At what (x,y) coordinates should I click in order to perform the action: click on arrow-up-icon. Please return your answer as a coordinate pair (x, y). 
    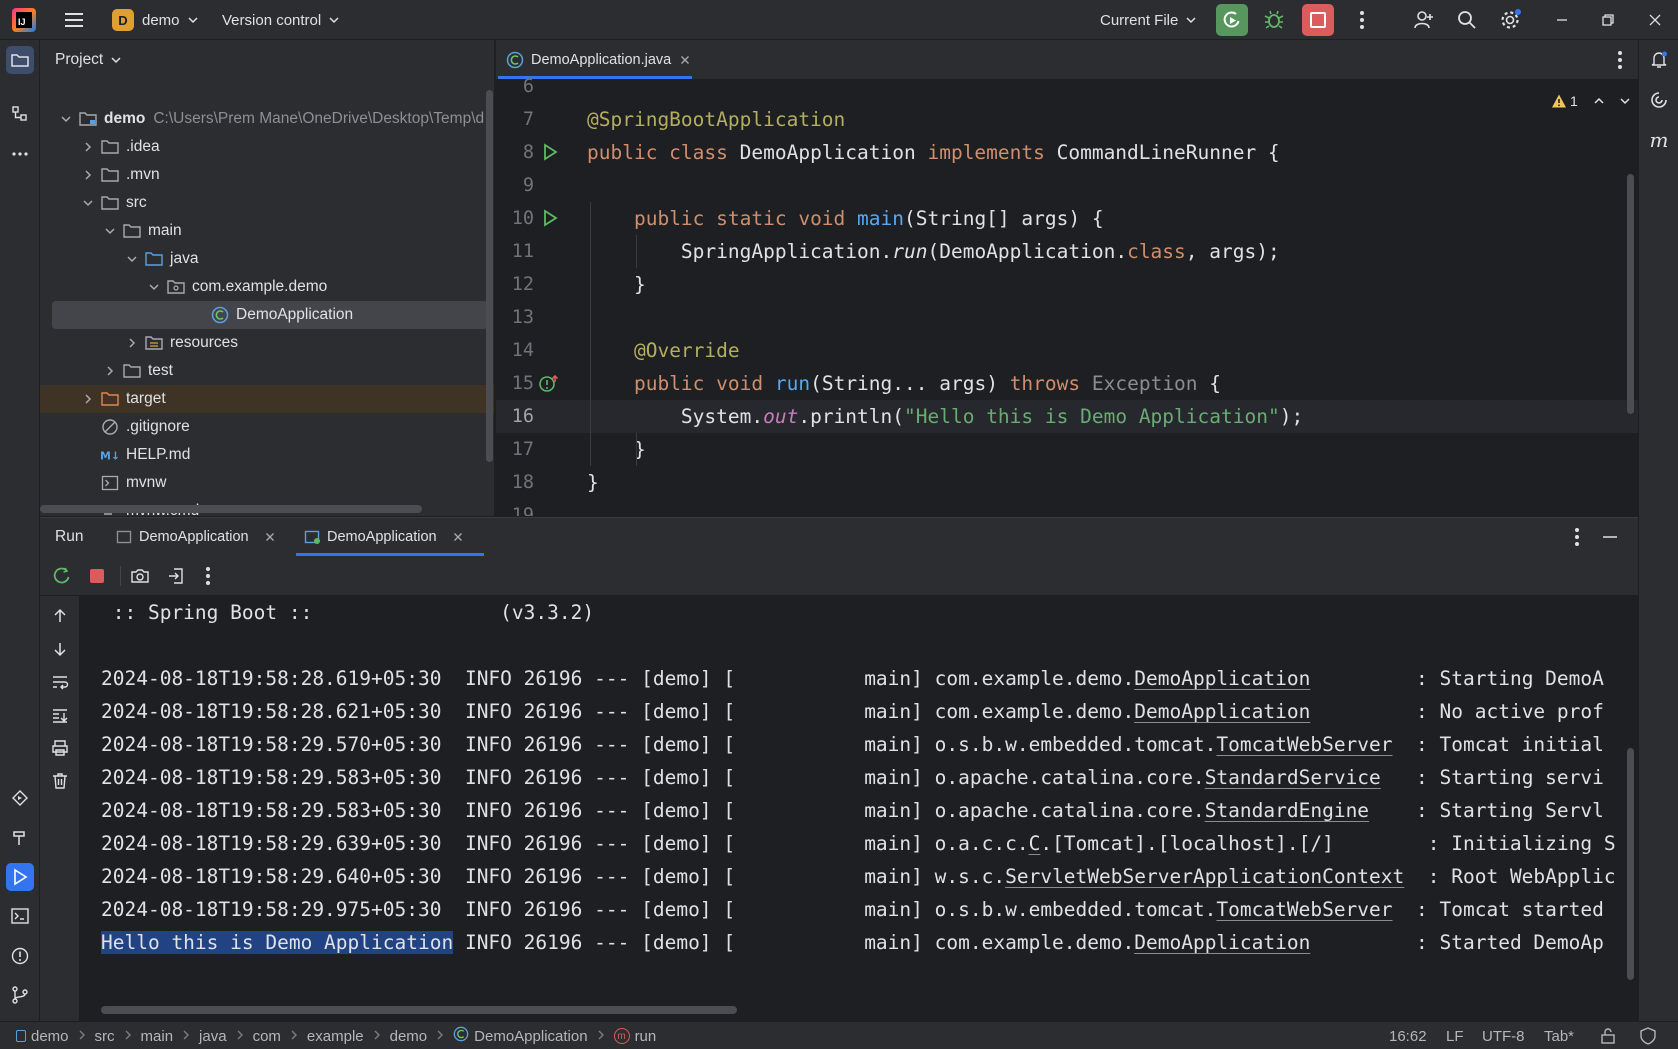
    Looking at the image, I should click on (60, 616).